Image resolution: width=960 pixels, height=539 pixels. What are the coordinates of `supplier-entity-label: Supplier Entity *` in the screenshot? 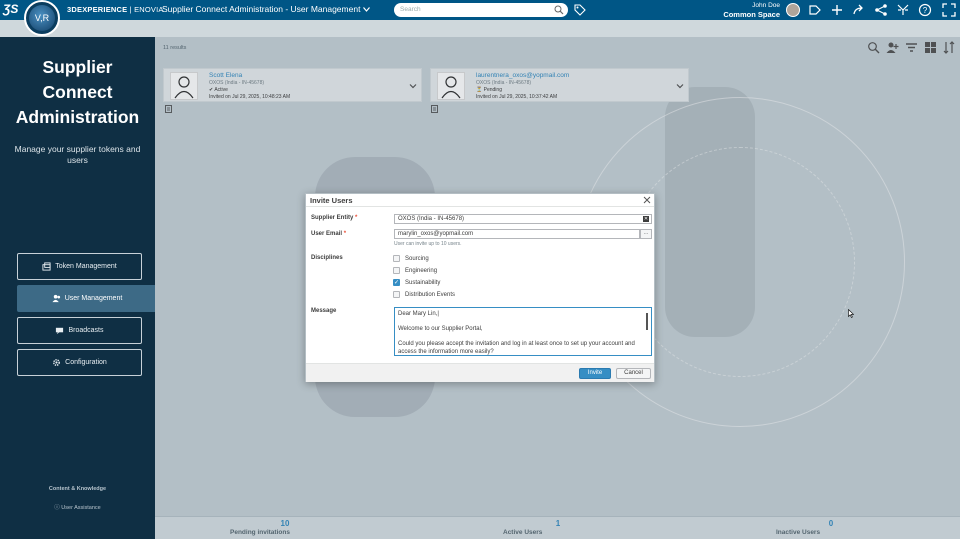 It's located at (334, 218).